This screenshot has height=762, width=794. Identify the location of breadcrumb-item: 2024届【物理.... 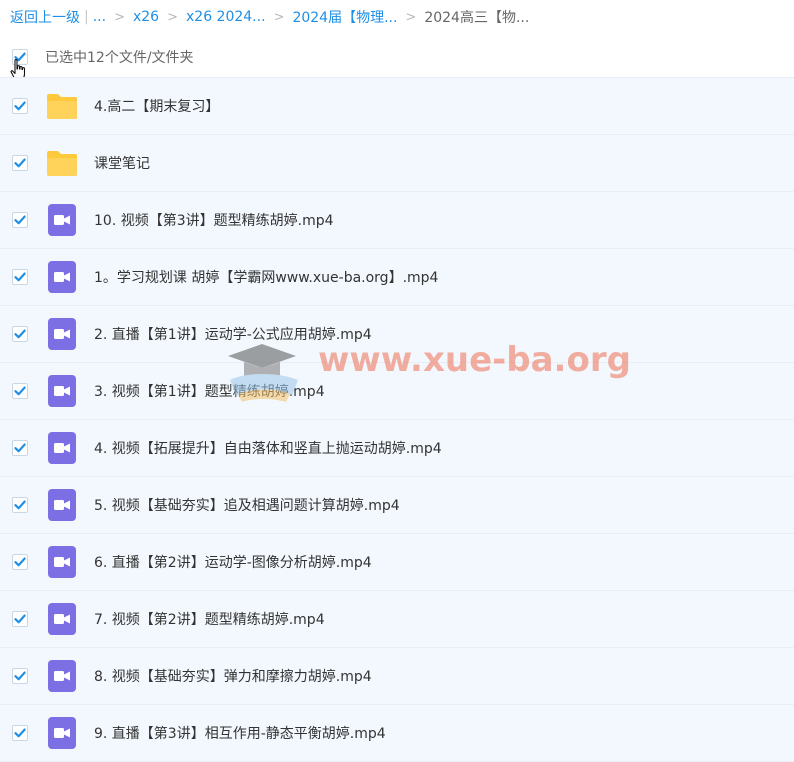
(344, 17).